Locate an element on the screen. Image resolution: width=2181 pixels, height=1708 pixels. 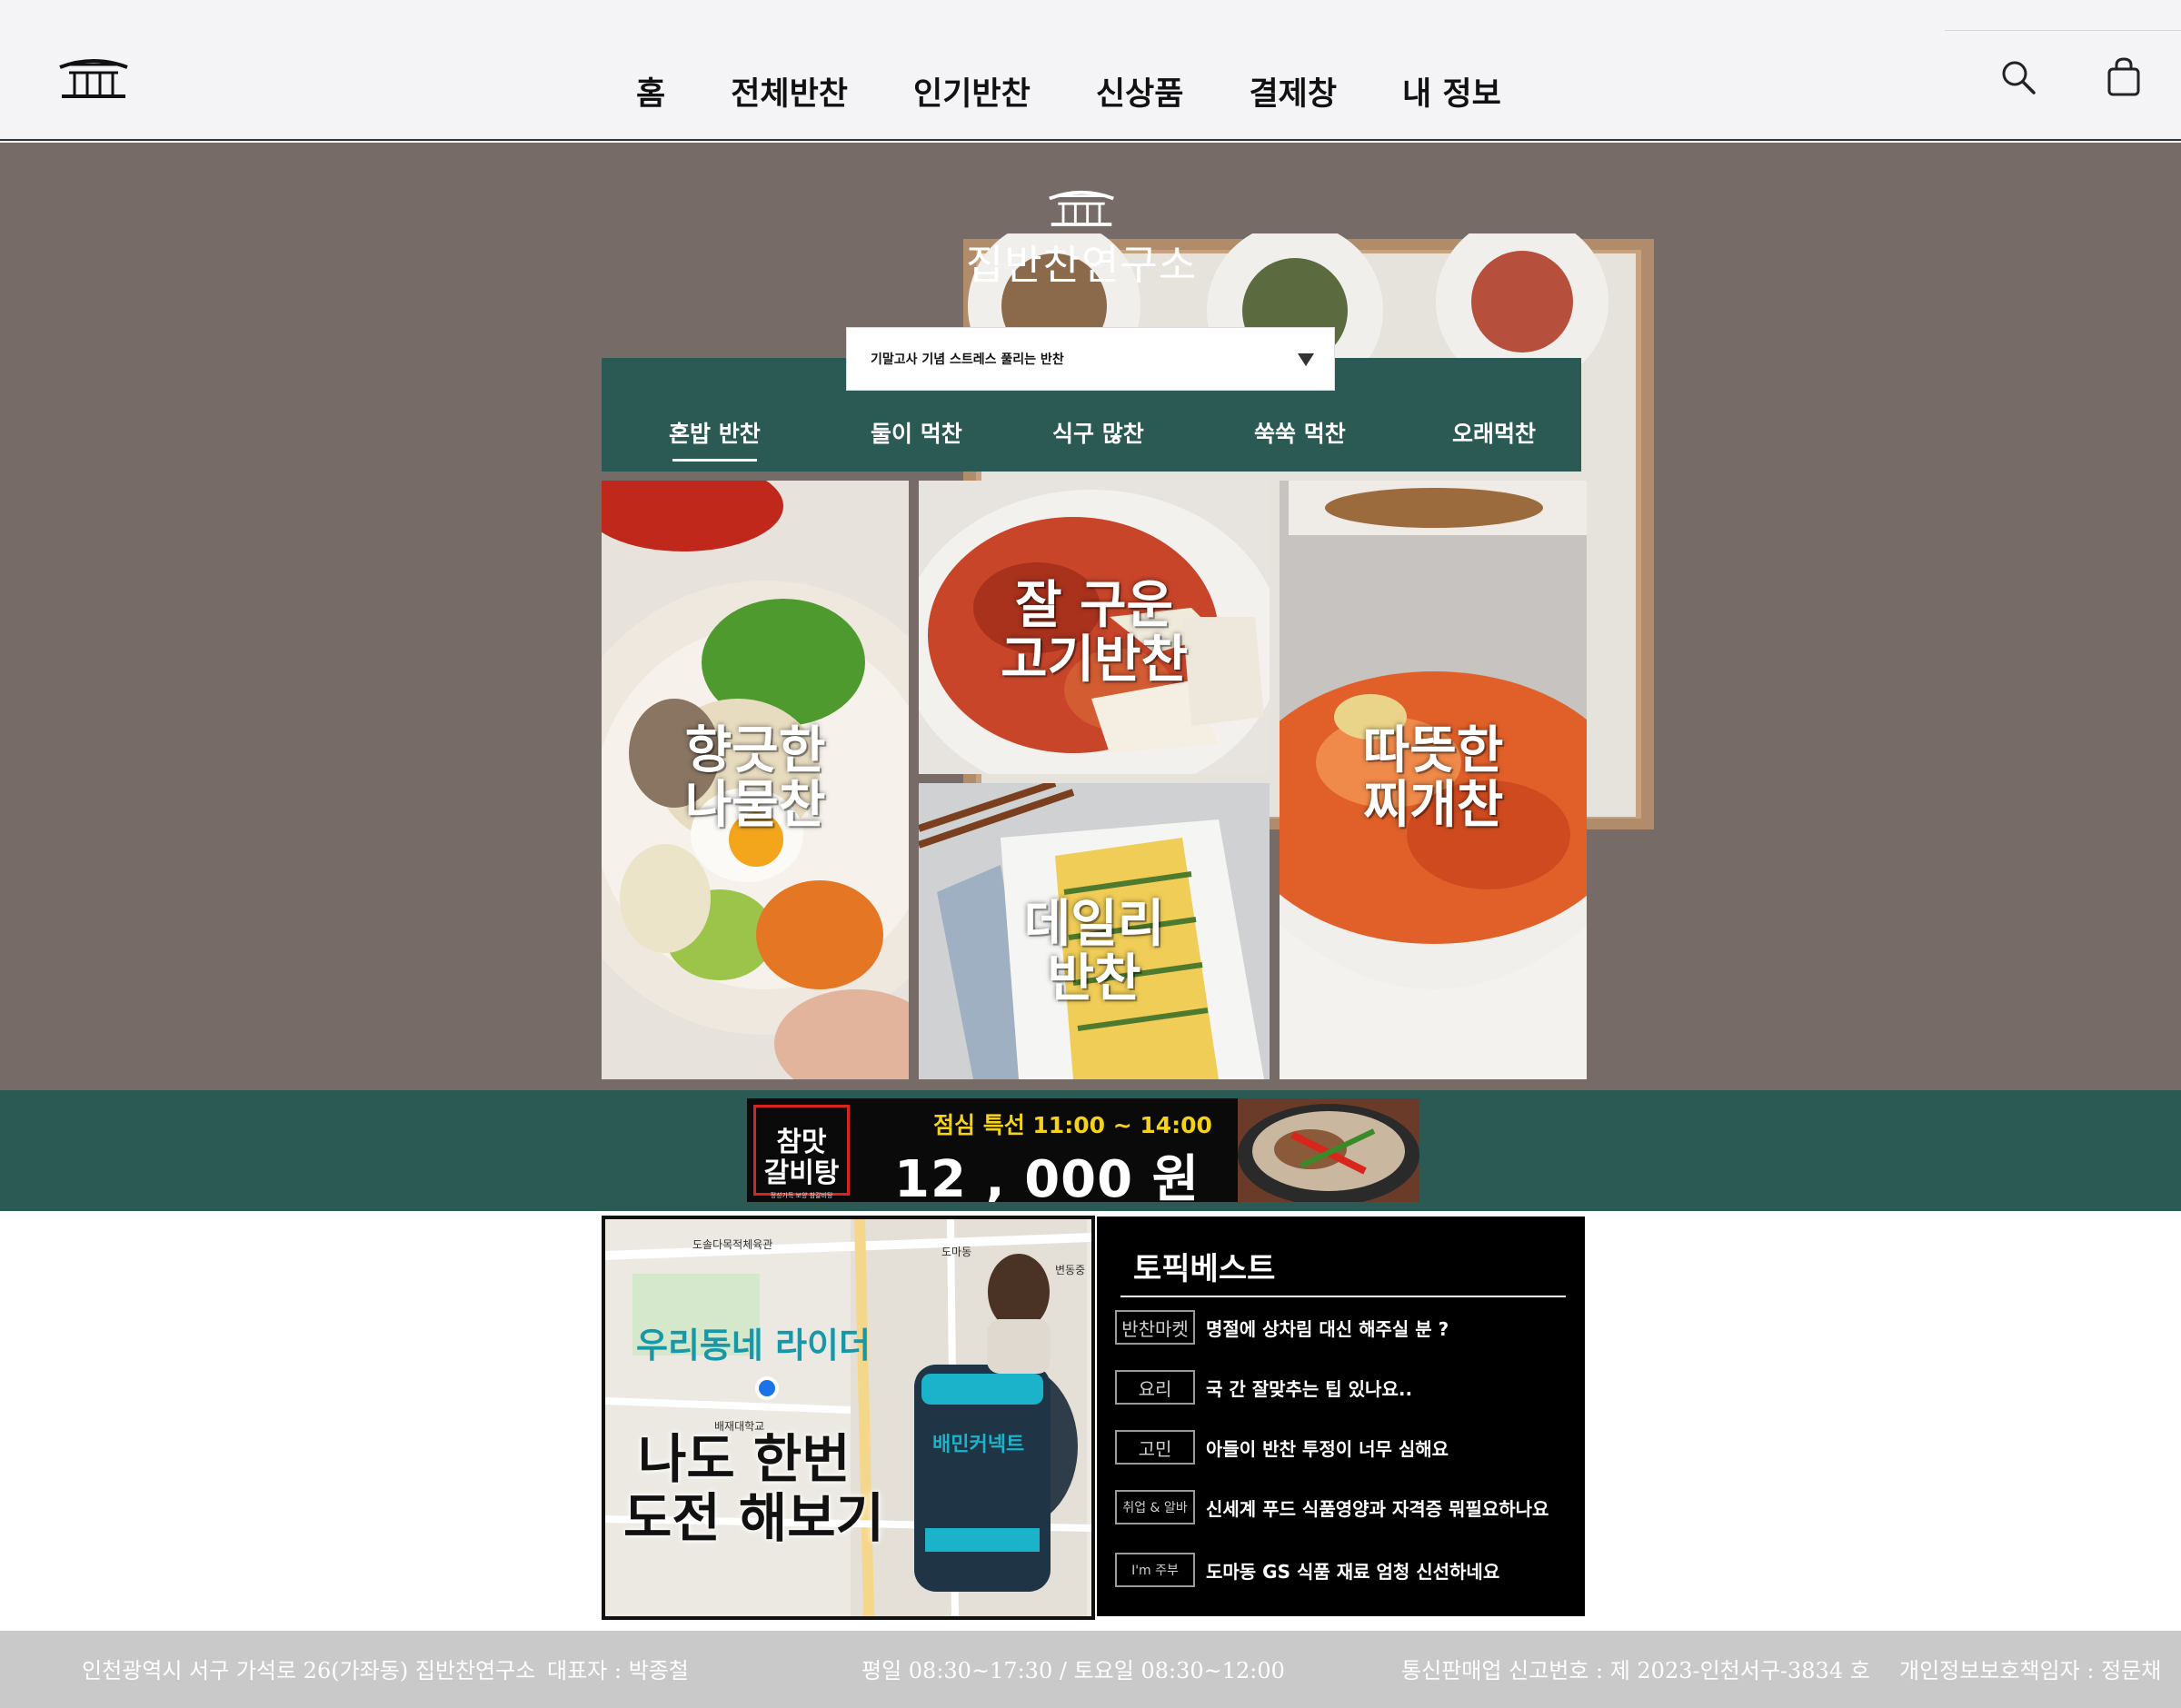
caret-down-icon is located at coordinates (1306, 359).